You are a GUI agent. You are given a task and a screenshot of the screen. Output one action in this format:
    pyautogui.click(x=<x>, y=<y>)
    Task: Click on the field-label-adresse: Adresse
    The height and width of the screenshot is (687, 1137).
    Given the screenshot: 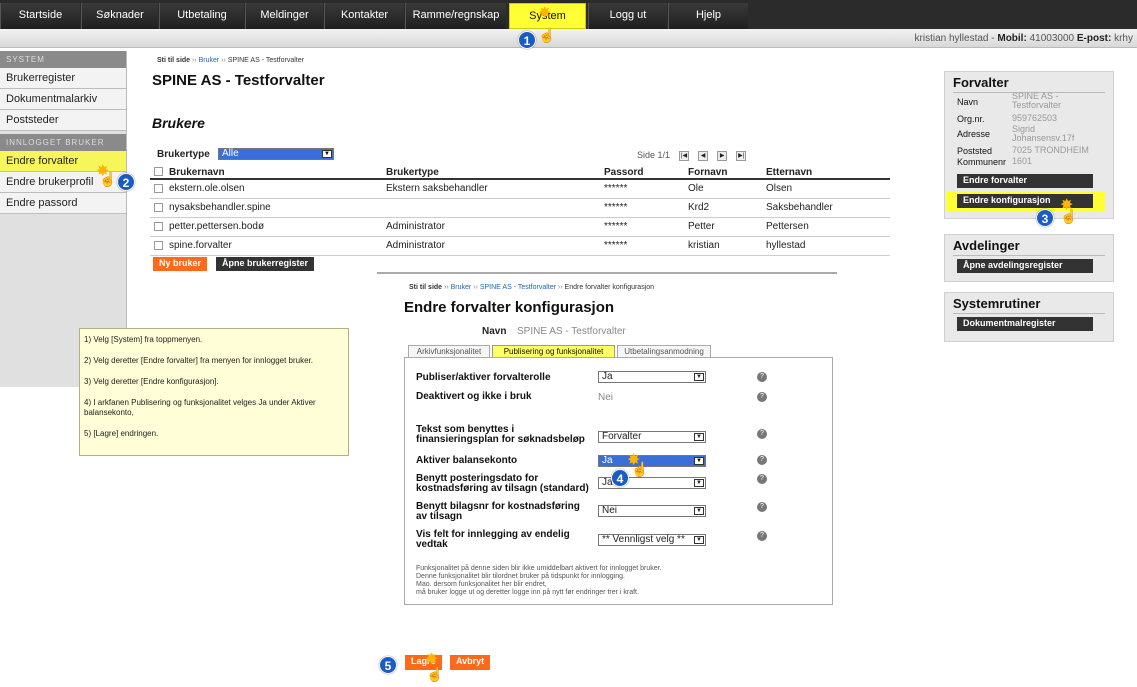 What is the action you would take?
    pyautogui.click(x=974, y=134)
    